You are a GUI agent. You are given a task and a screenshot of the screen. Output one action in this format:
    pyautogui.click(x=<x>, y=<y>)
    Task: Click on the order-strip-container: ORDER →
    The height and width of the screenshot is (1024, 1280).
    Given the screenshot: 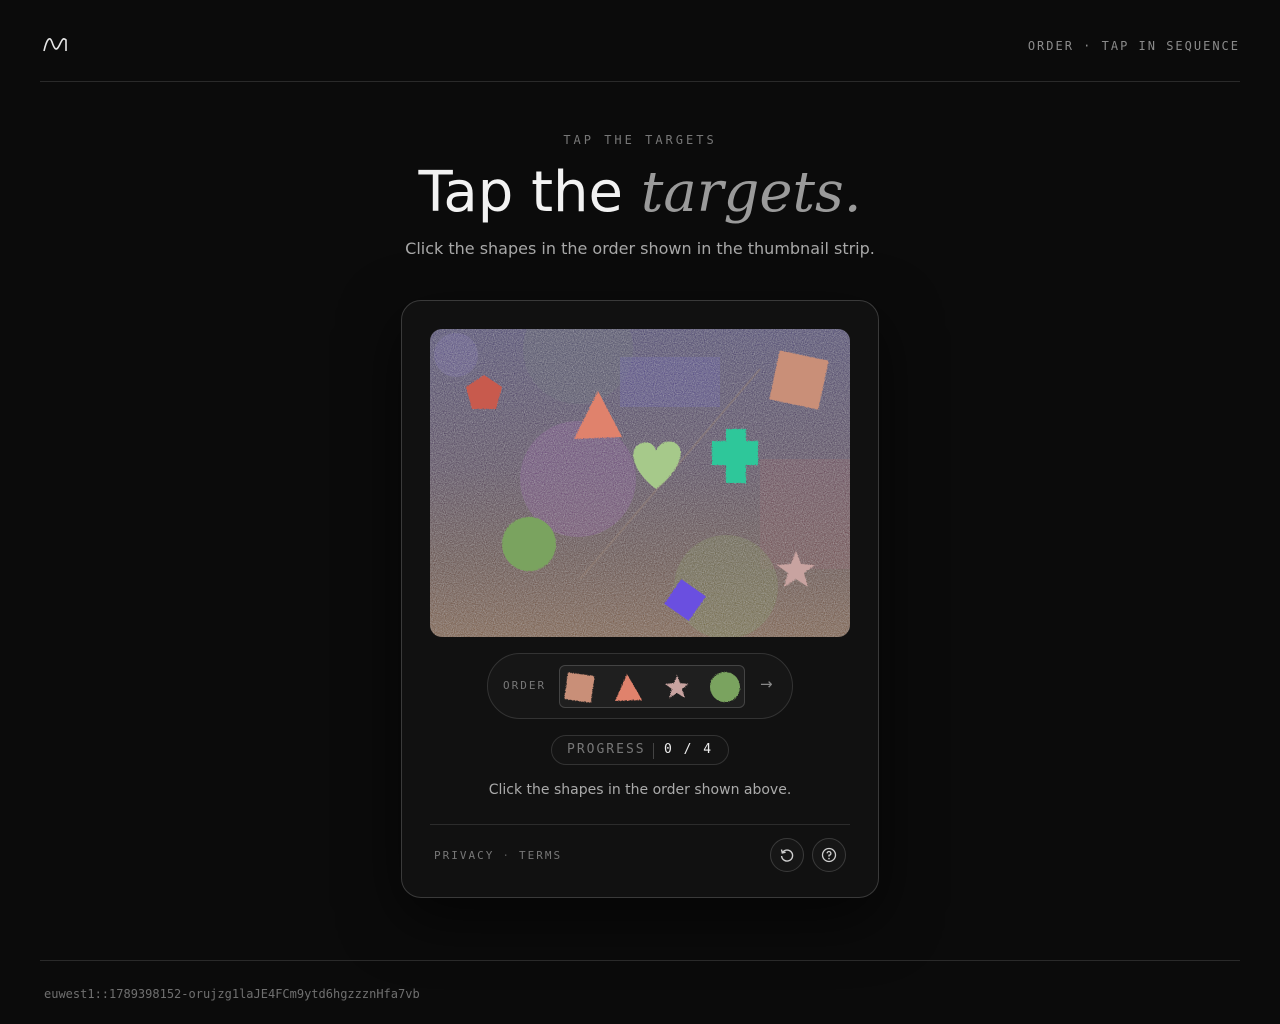 What is the action you would take?
    pyautogui.click(x=640, y=686)
    